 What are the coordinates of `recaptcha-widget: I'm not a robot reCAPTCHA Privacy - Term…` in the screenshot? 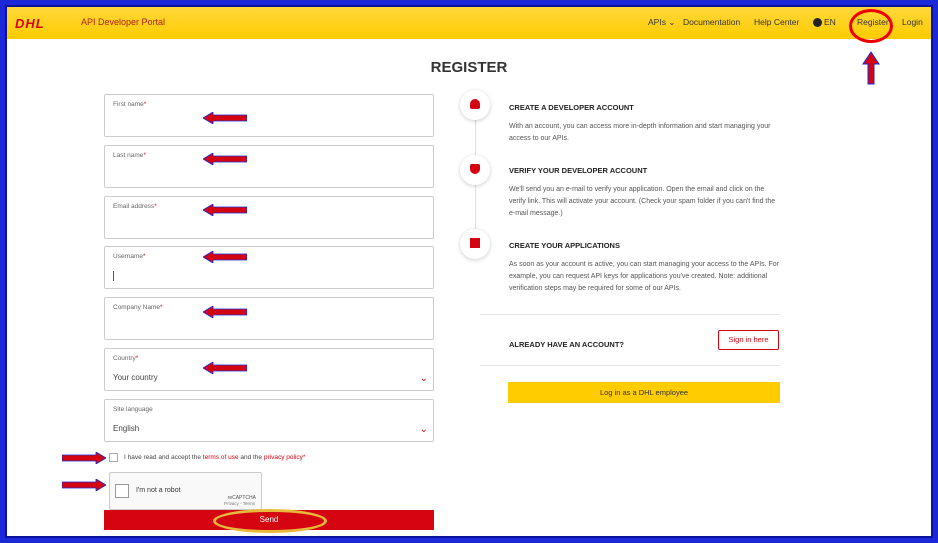 It's located at (185, 491).